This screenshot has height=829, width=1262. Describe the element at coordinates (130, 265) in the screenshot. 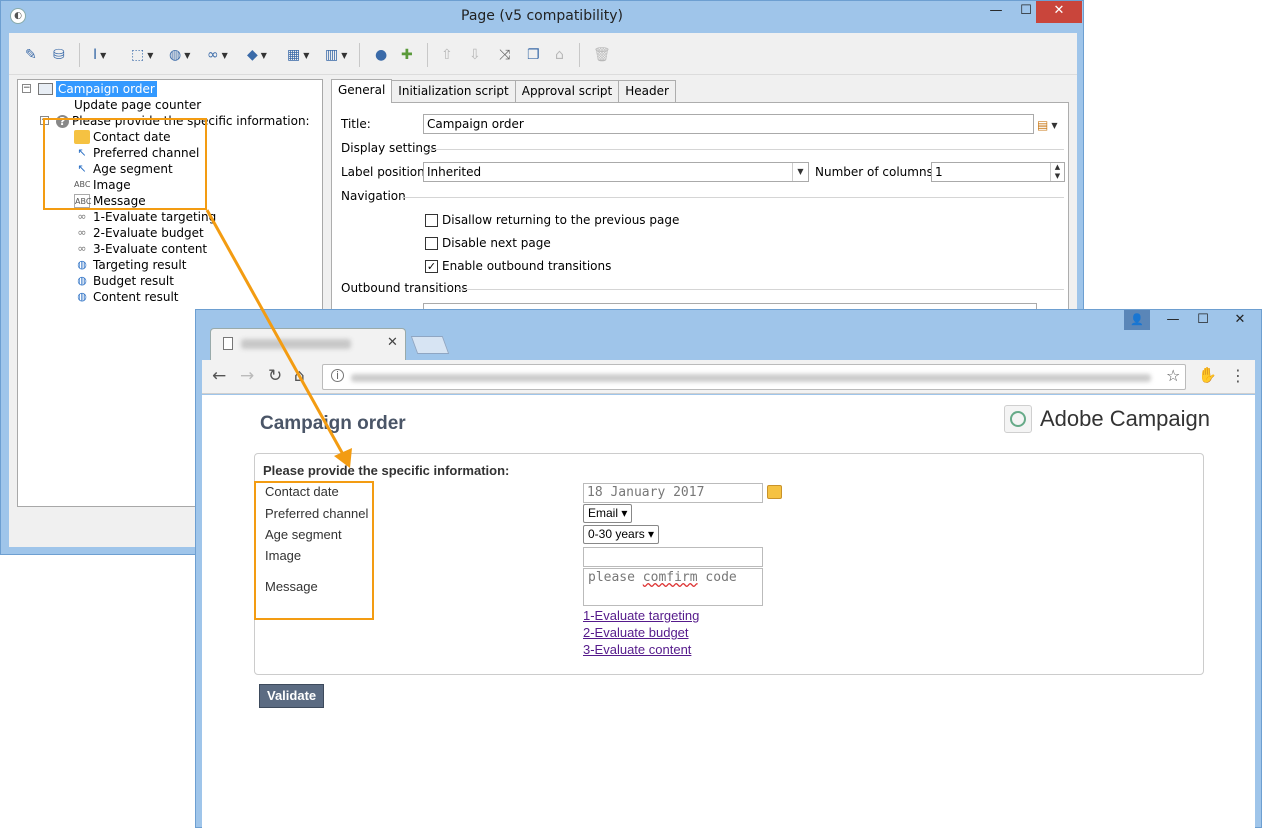

I see `tree-item: ◍ Targeting result` at that location.